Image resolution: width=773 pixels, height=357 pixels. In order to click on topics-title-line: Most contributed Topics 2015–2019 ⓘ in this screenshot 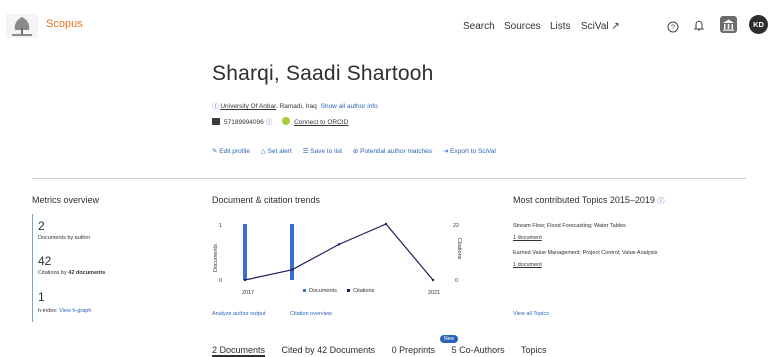, I will do `click(588, 200)`.